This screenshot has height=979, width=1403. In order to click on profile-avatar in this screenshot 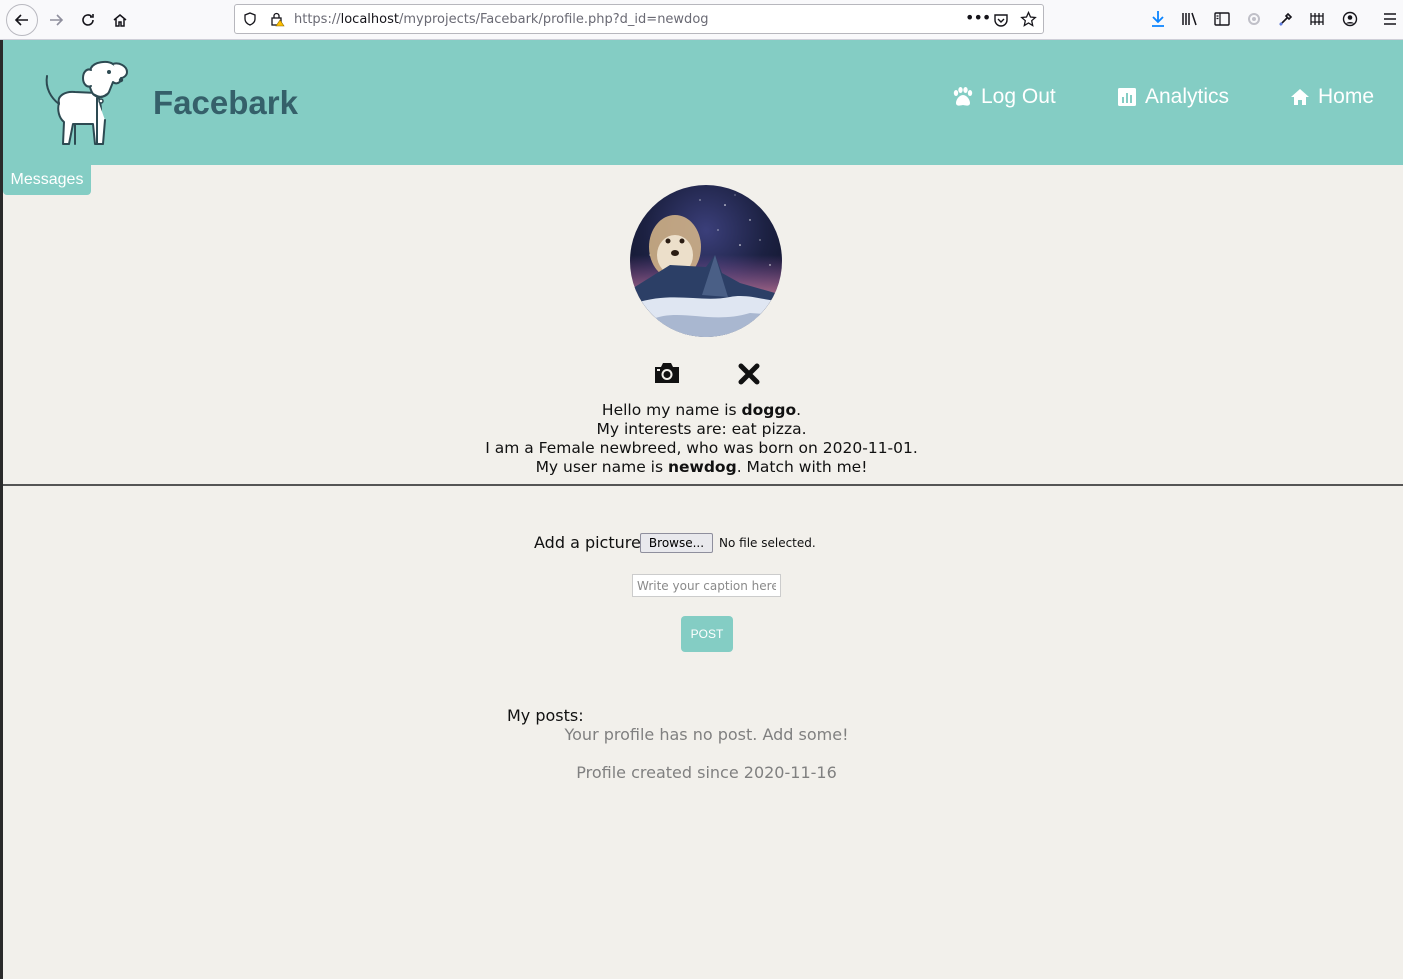, I will do `click(706, 261)`.